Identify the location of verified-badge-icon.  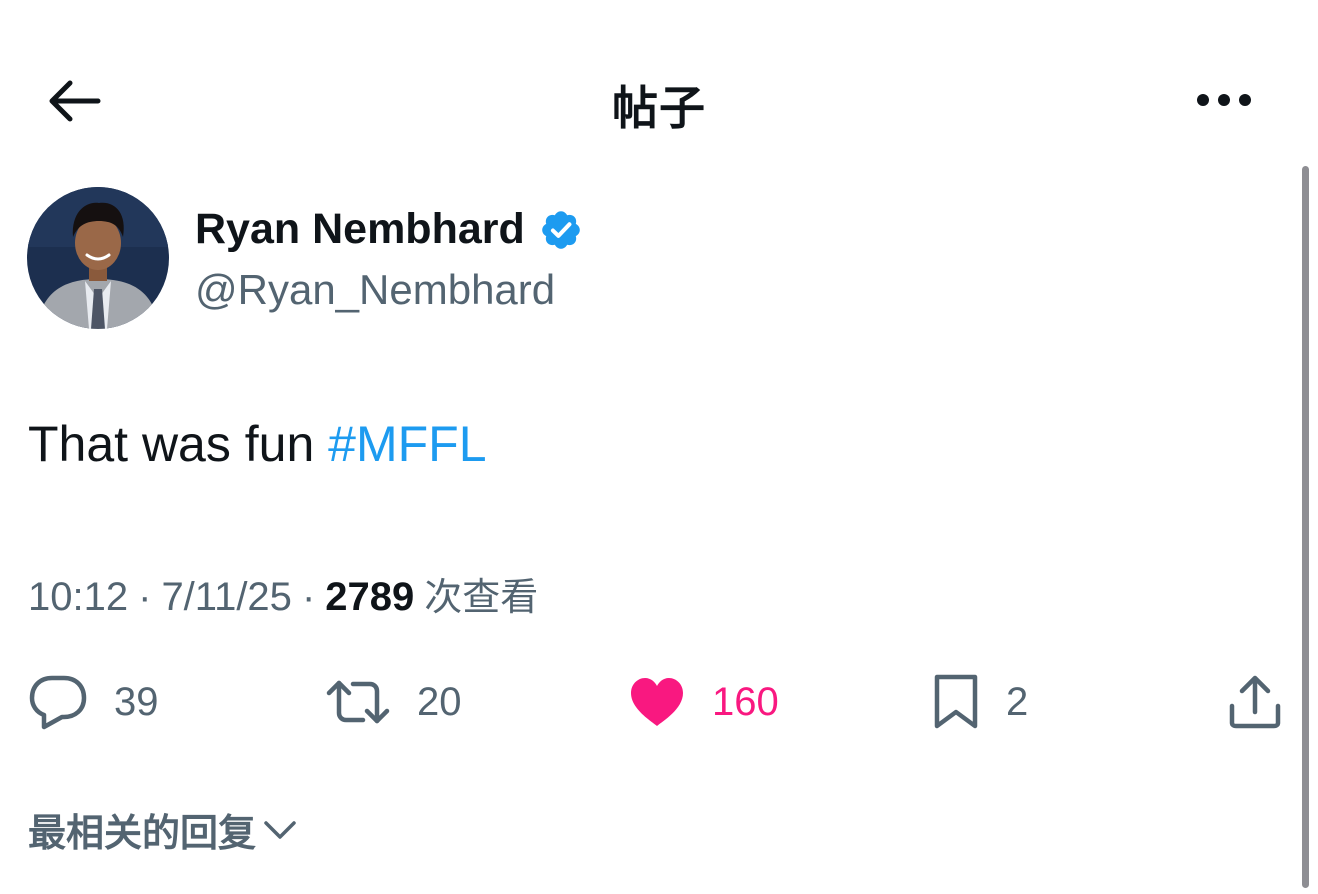
(561, 230).